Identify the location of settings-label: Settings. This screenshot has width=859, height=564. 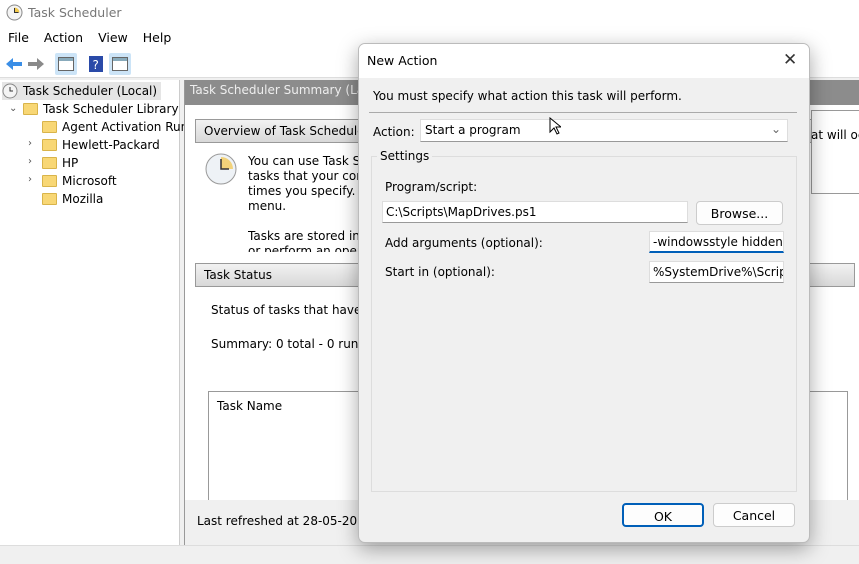
(405, 156).